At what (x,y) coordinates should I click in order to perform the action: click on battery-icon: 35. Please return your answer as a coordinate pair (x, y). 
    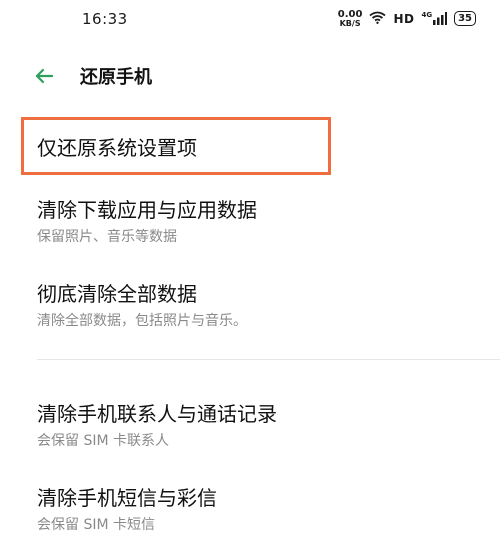
    Looking at the image, I should click on (465, 18).